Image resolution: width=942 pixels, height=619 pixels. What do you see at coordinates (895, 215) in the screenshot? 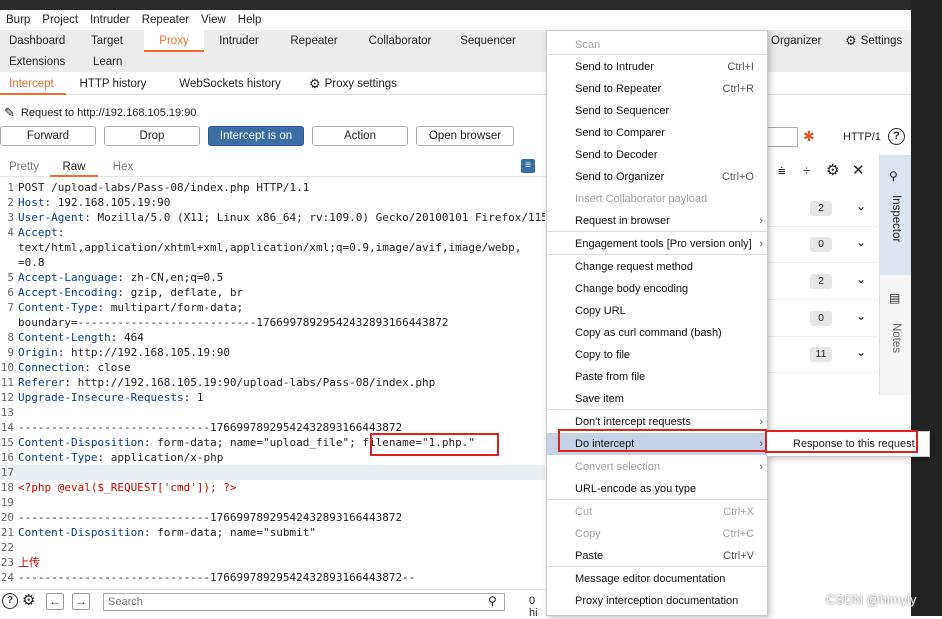
I see `tab-inspector: ⚲ Inspector` at bounding box center [895, 215].